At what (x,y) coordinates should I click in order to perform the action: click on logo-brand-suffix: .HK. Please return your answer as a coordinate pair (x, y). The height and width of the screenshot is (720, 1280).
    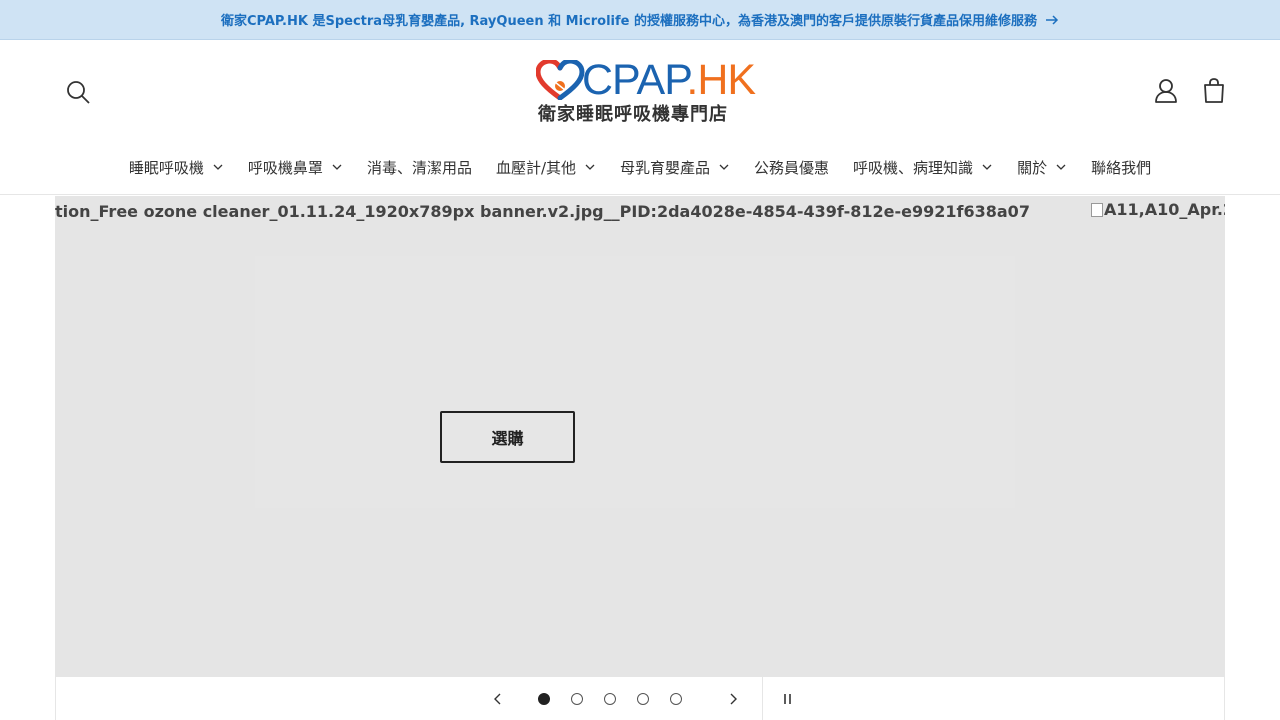
    Looking at the image, I should click on (721, 80).